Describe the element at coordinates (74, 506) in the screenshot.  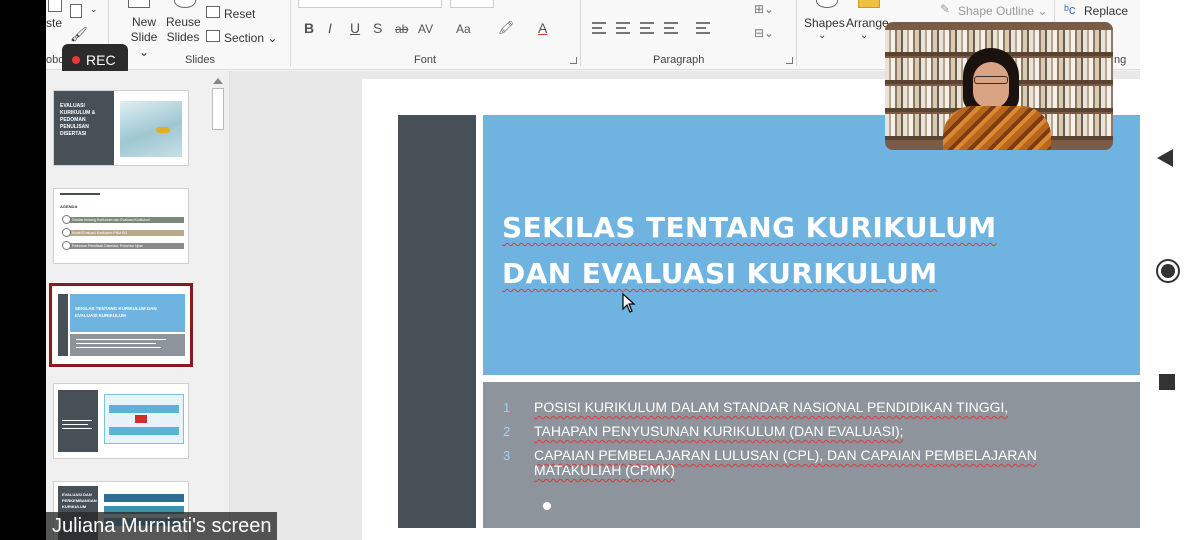
I see `thumb5-line: KURIKULUM` at that location.